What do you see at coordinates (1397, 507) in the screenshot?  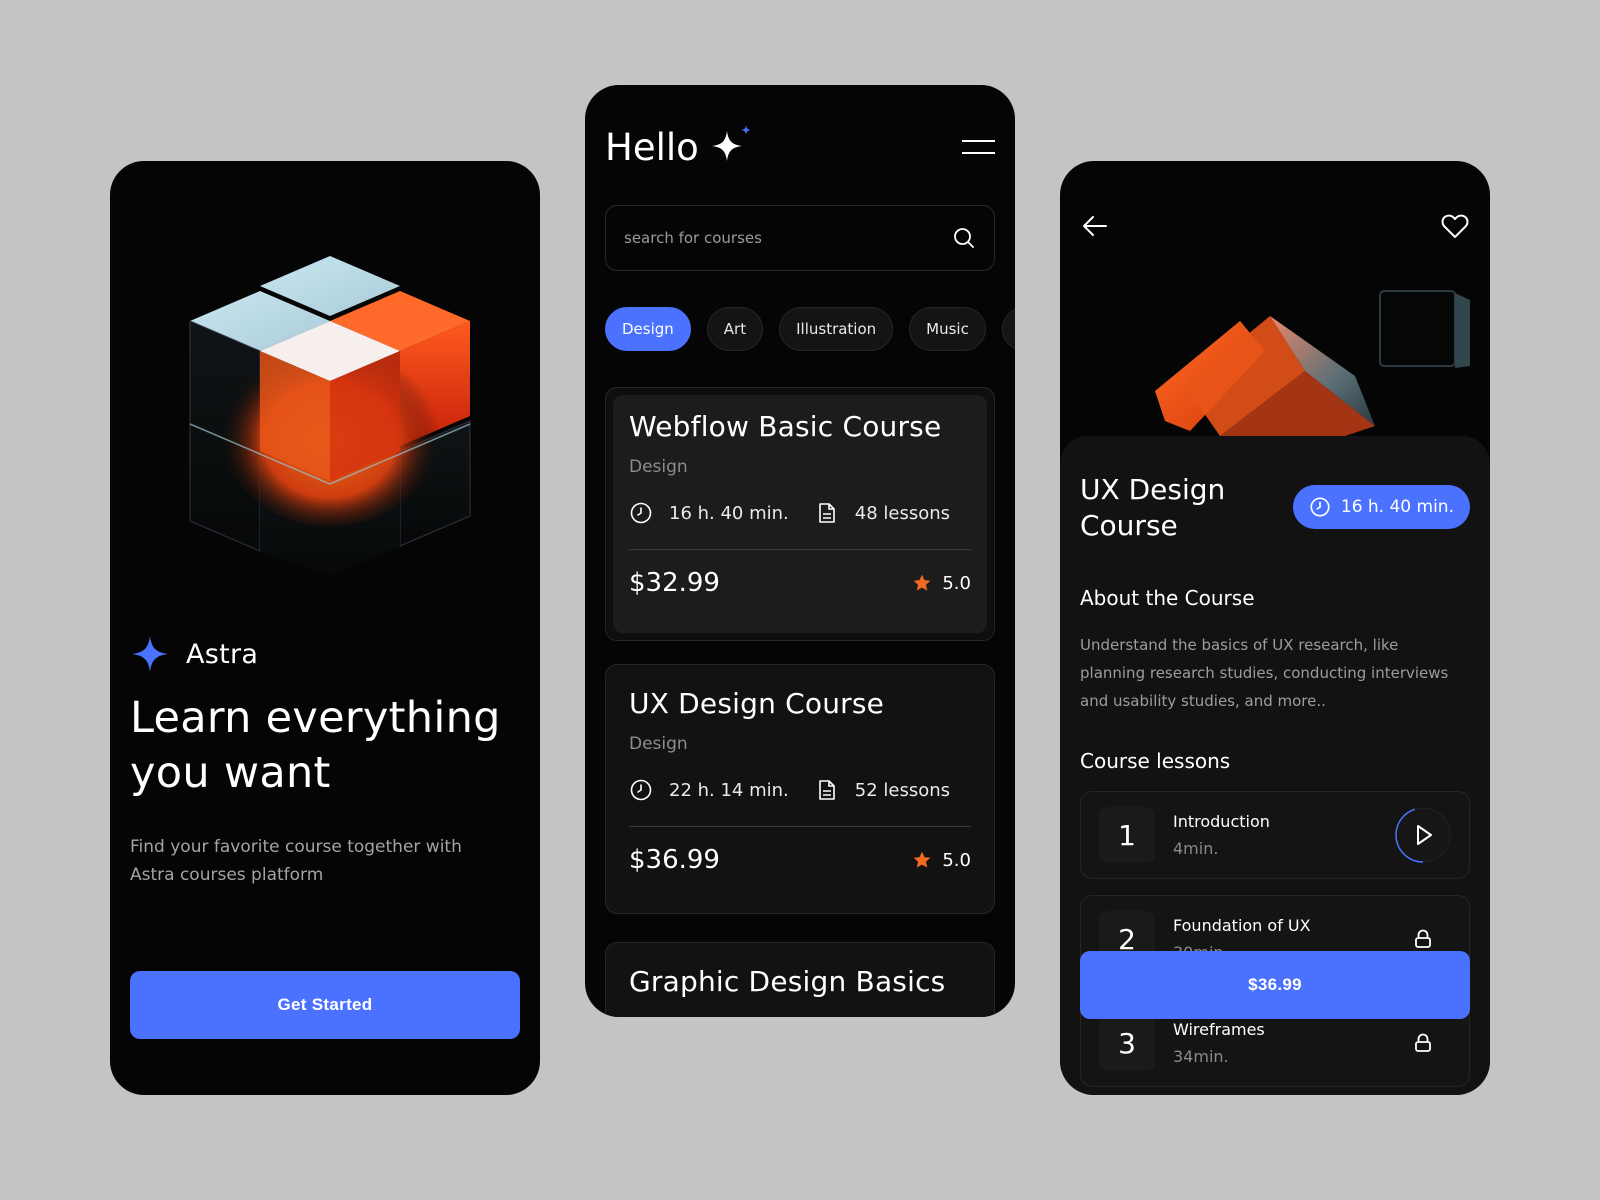 I see `duration-text: 16 h. 40 min.` at bounding box center [1397, 507].